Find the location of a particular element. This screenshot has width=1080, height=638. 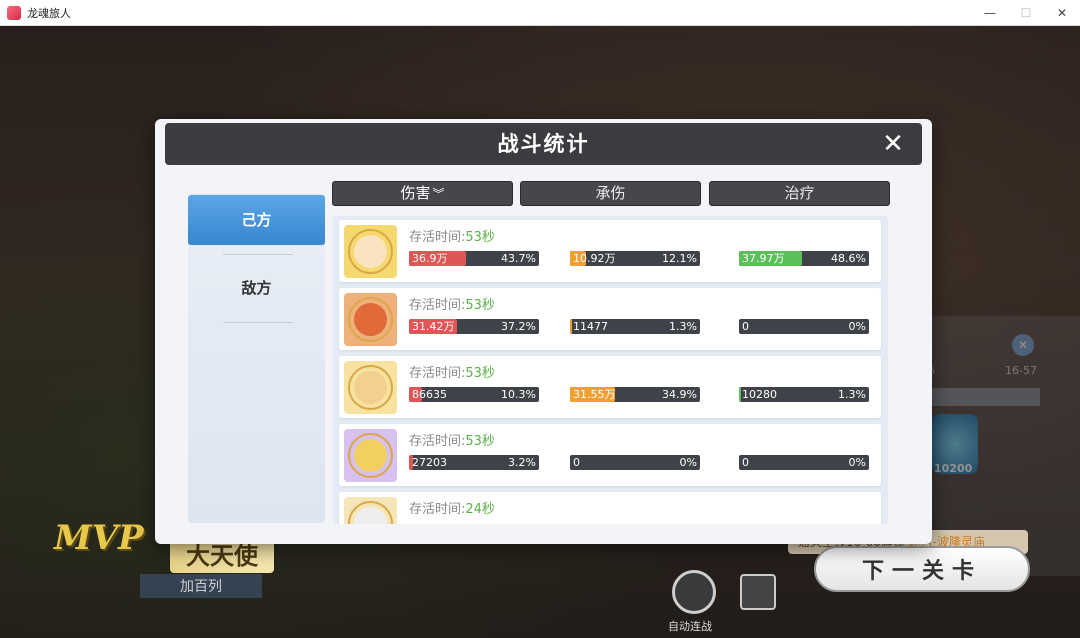

damage-taken-bar-percent: 0% is located at coordinates (688, 462).